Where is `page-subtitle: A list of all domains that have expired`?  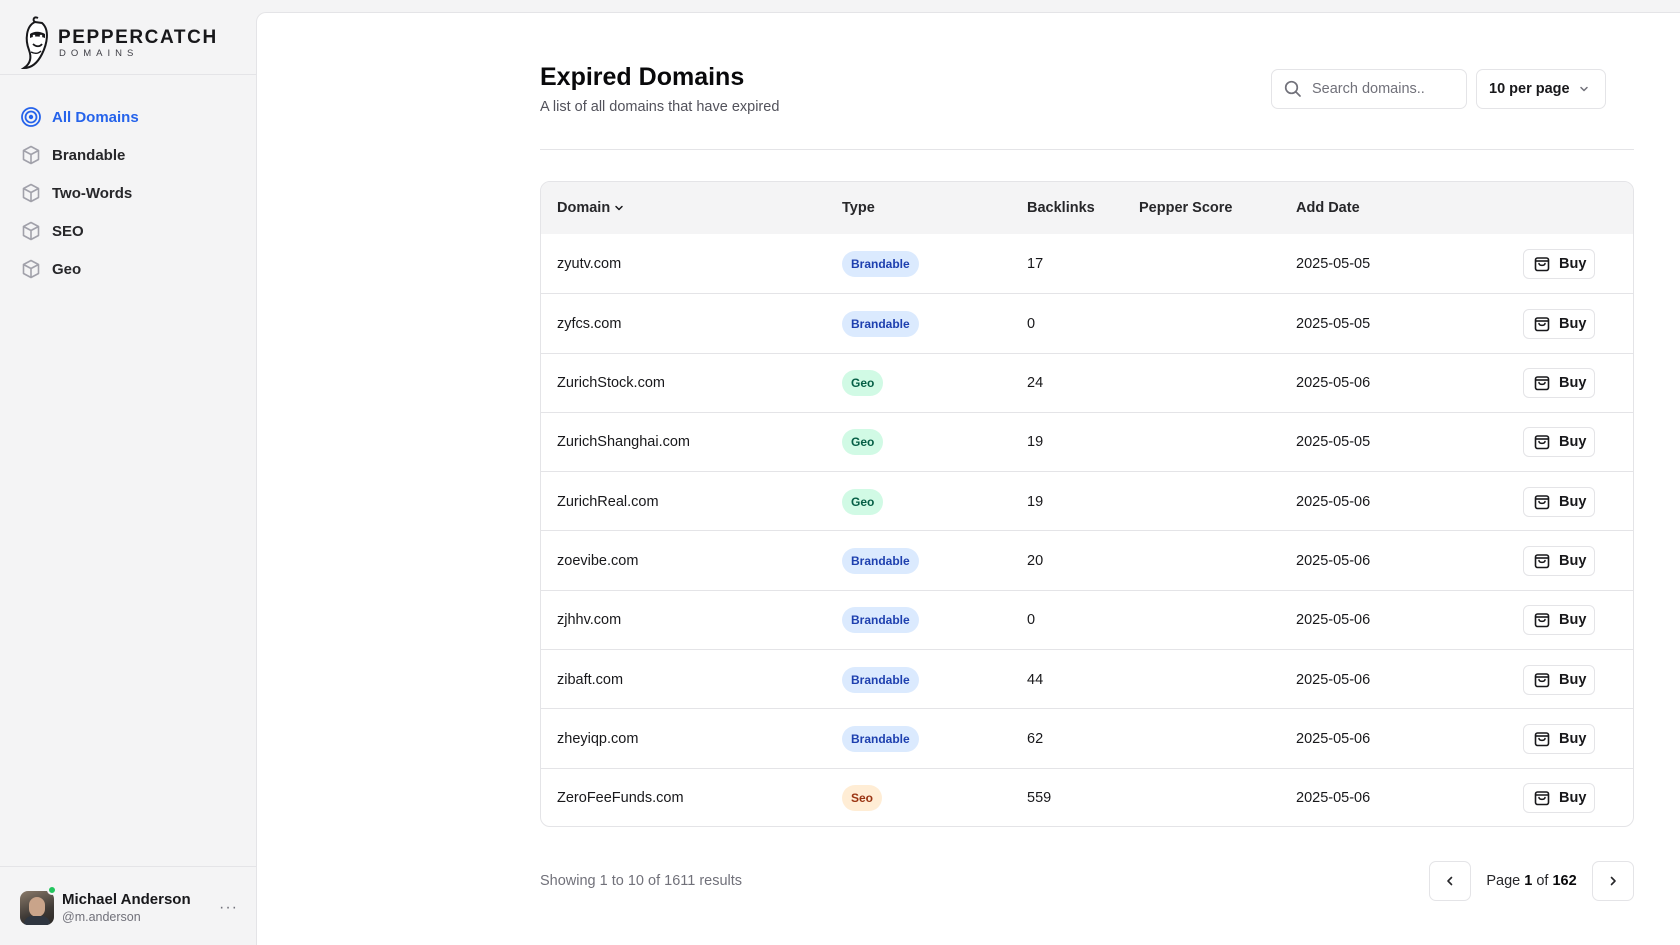 page-subtitle: A list of all domains that have expired is located at coordinates (660, 107).